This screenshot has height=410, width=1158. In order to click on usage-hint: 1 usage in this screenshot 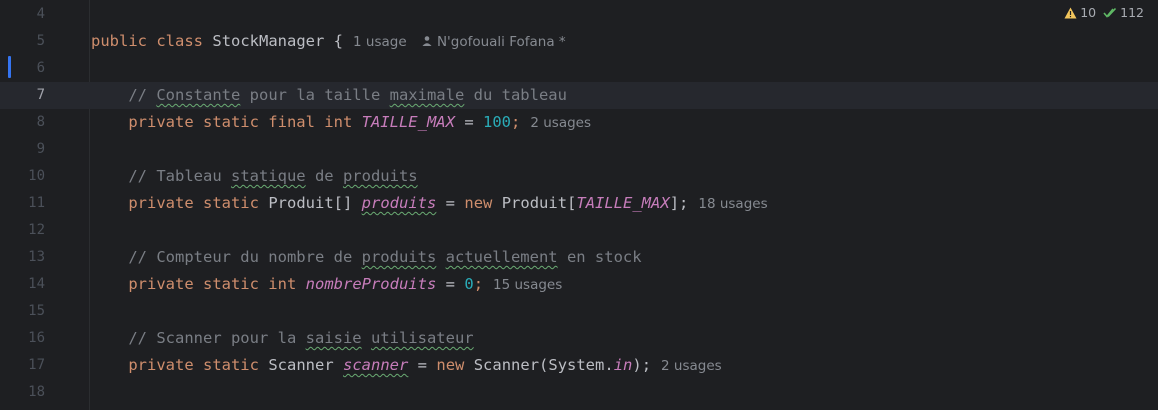, I will do `click(380, 42)`.